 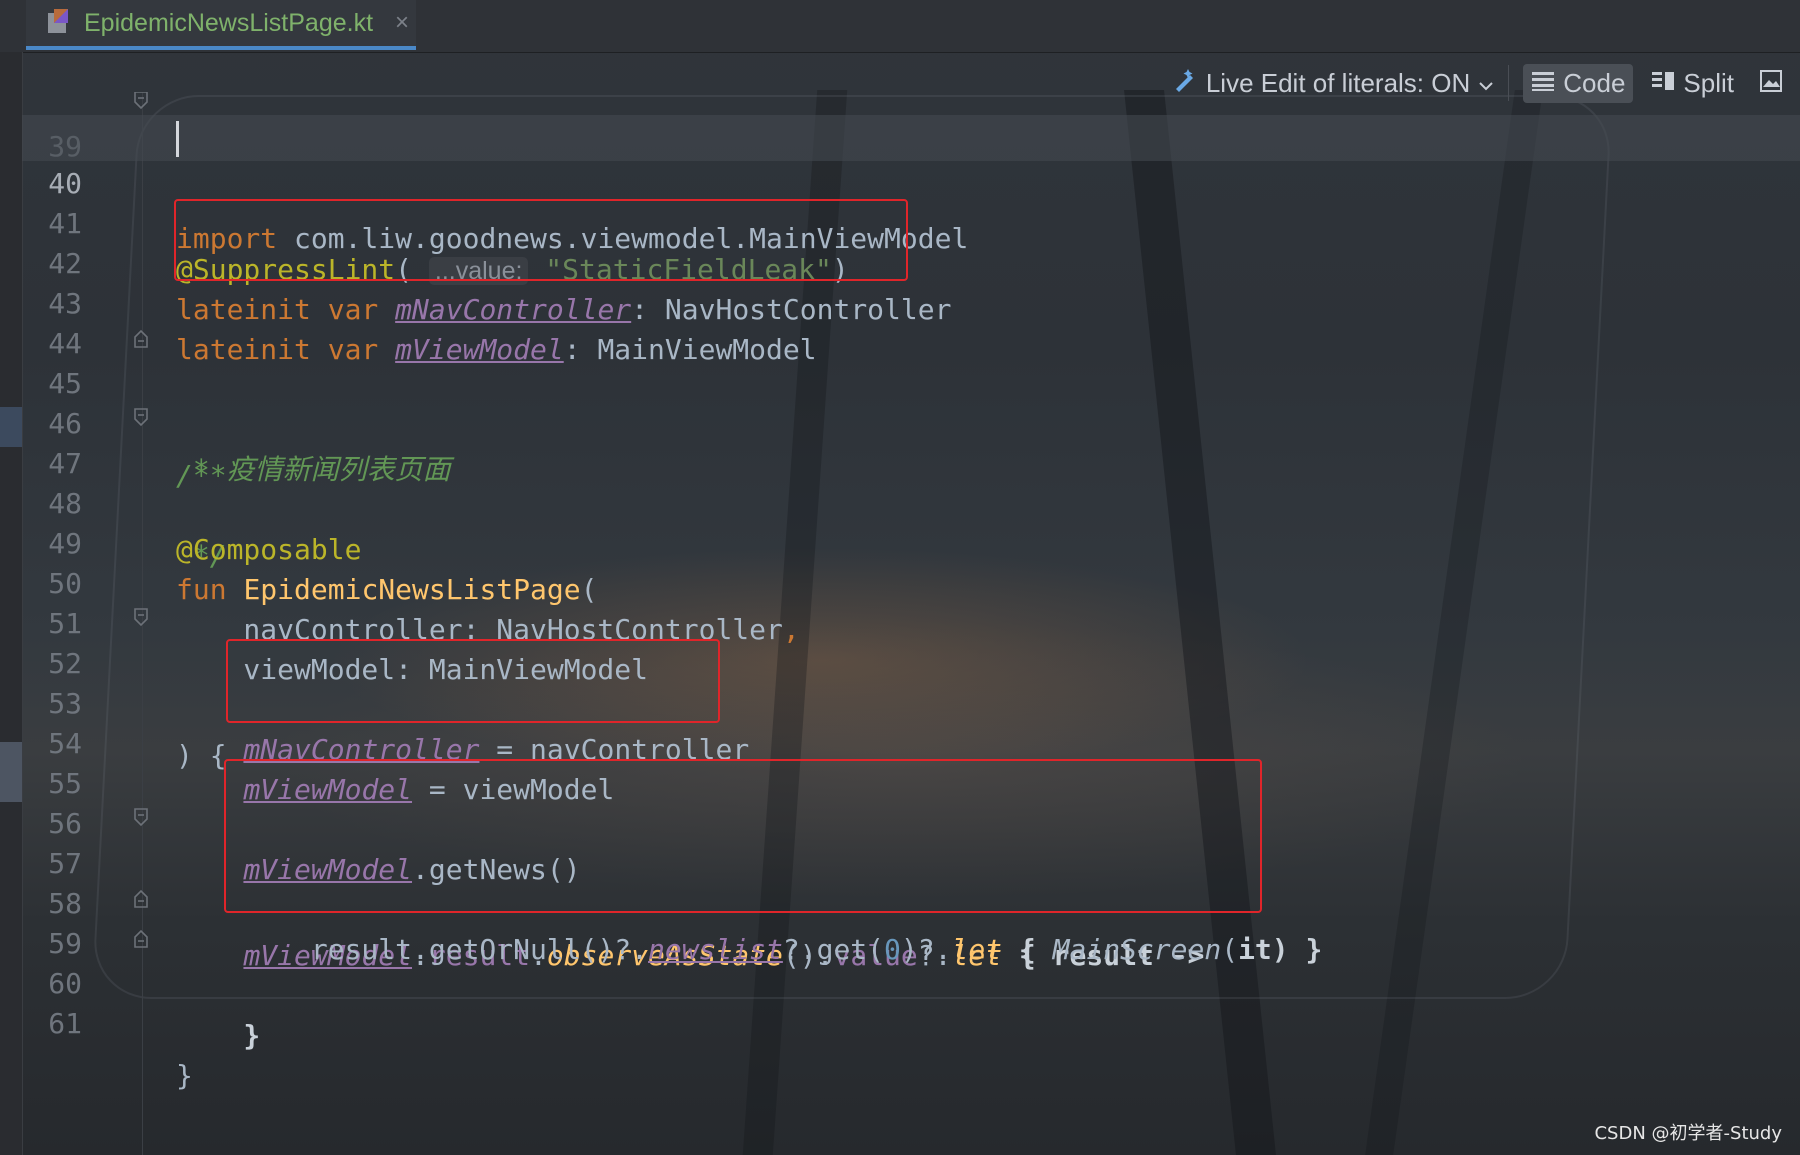 I want to click on tab-epidemic-news-list-page: EpidemicNewsListPage.kt ×, so click(x=221, y=25).